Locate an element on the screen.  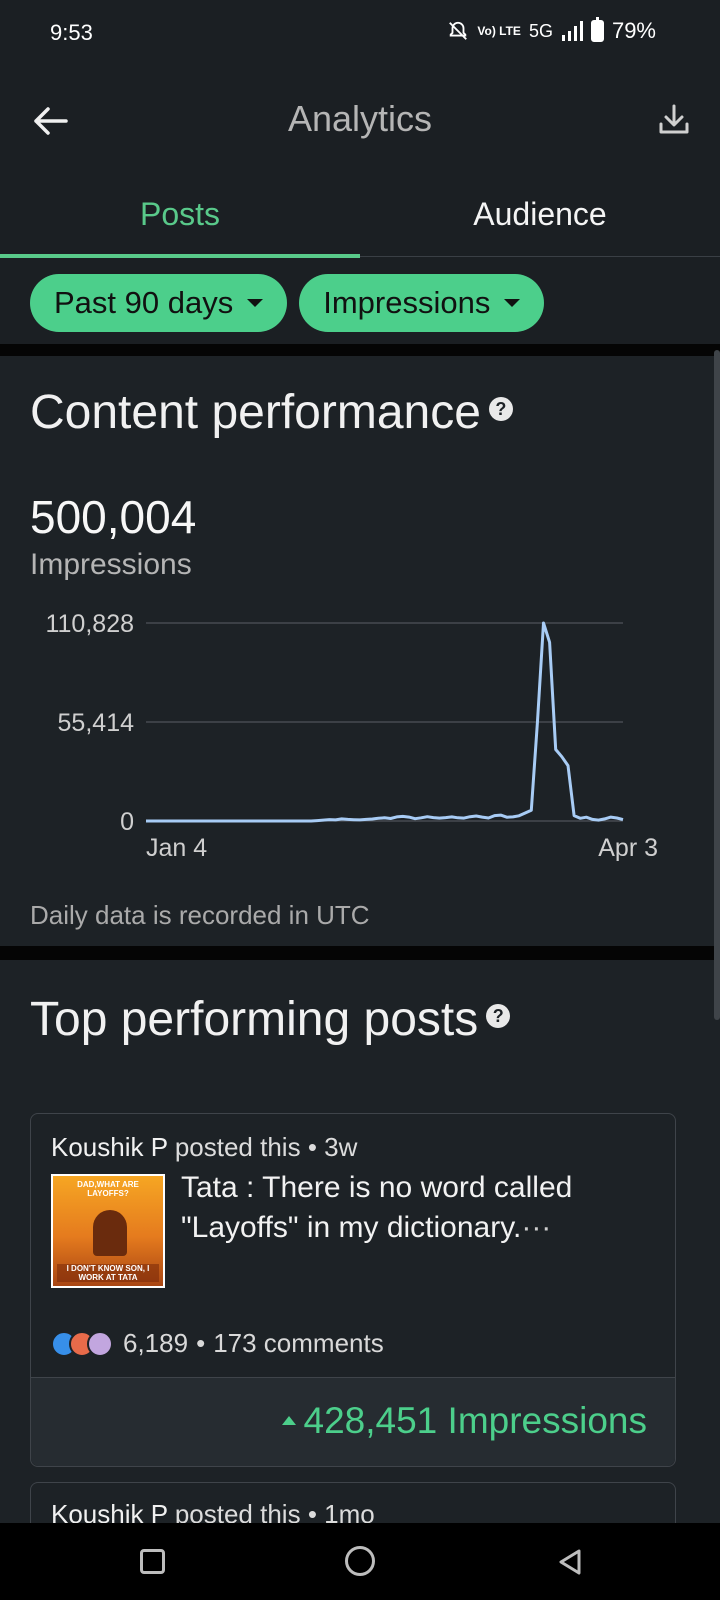
tab-bar: Posts Audience is located at coordinates (360, 218).